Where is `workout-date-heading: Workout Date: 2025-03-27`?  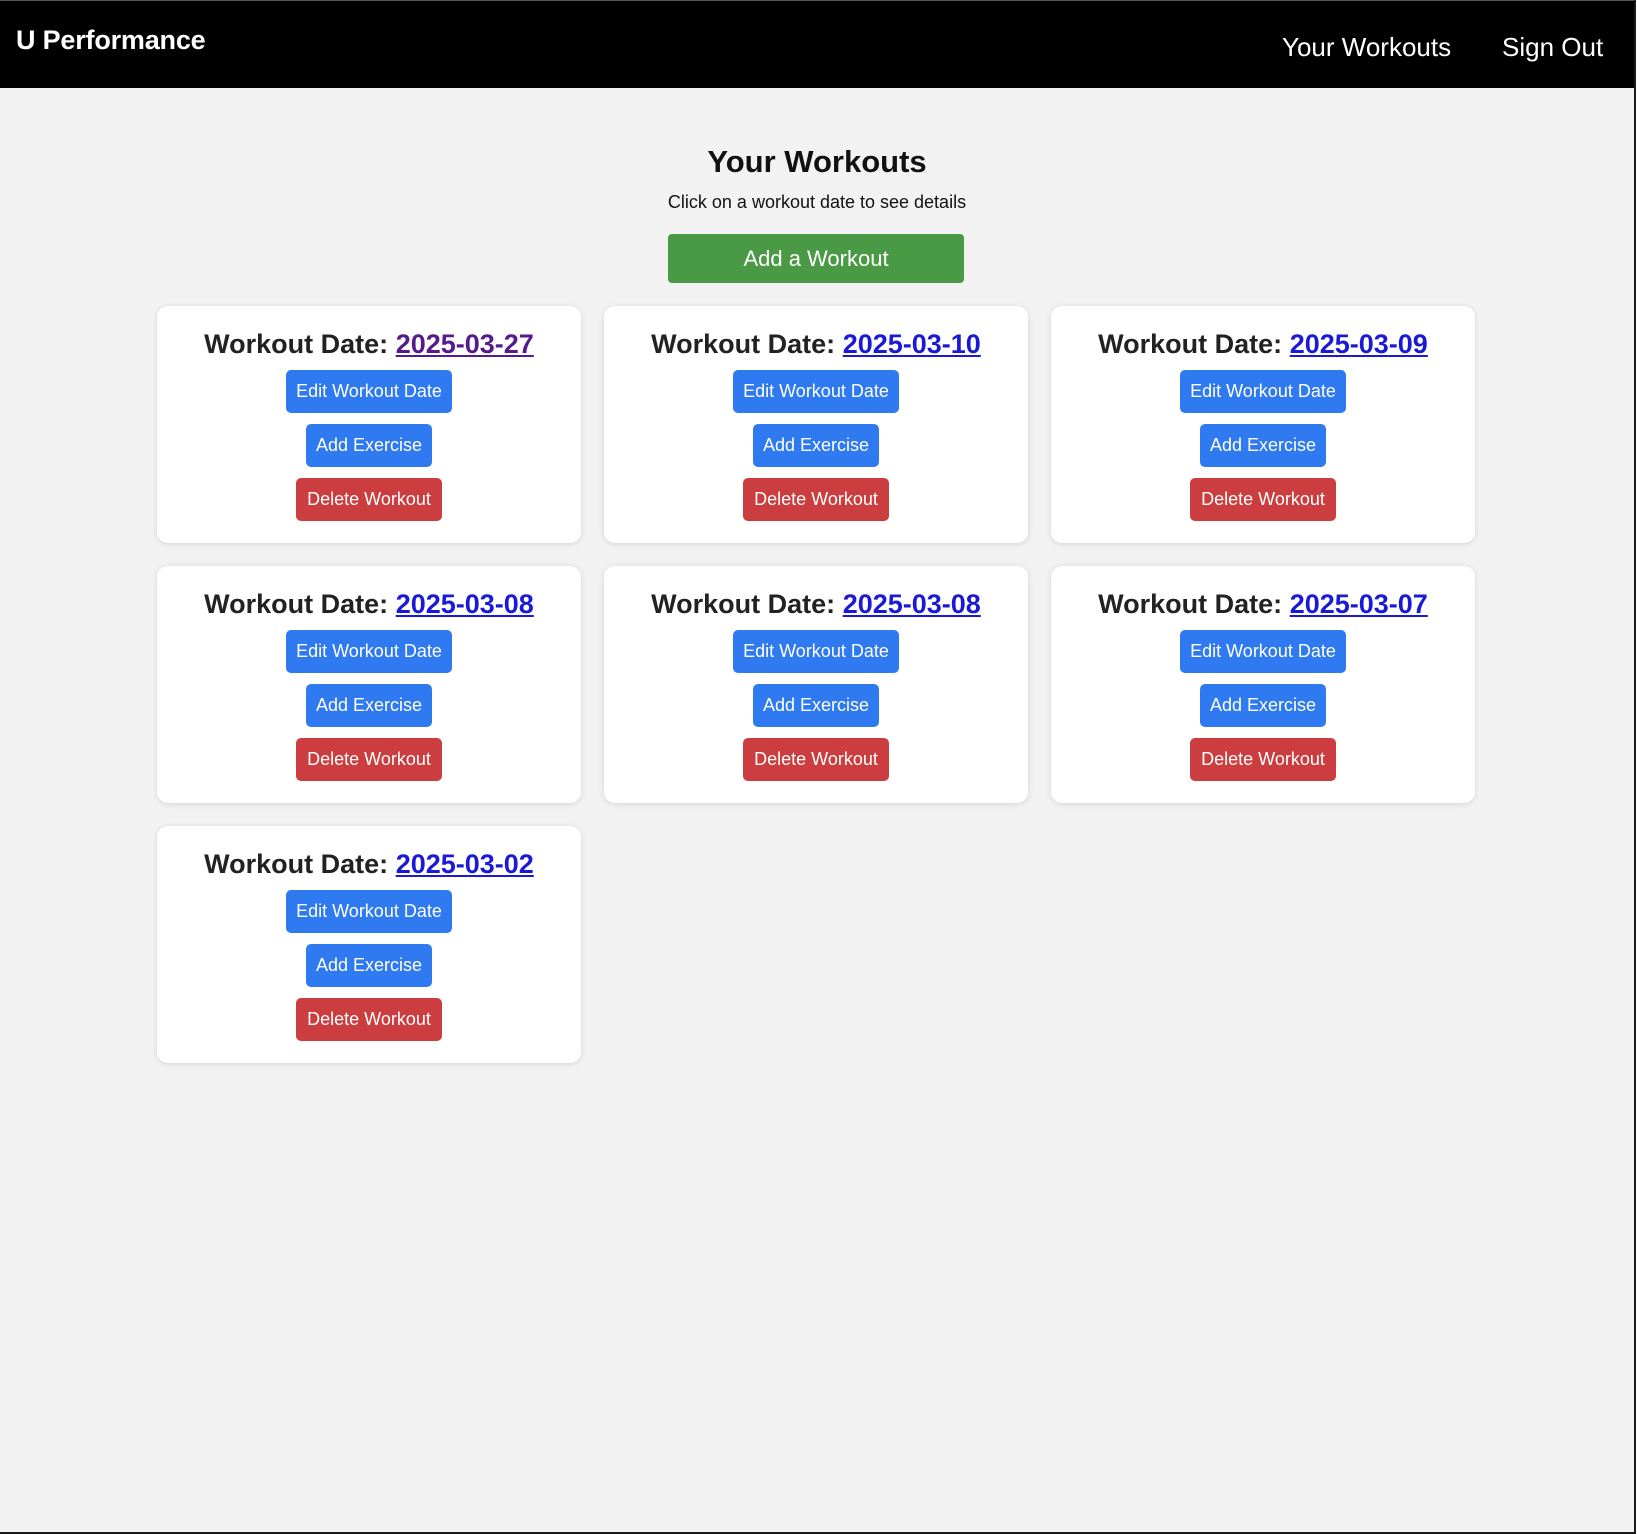
workout-date-heading: Workout Date: 2025-03-27 is located at coordinates (369, 344).